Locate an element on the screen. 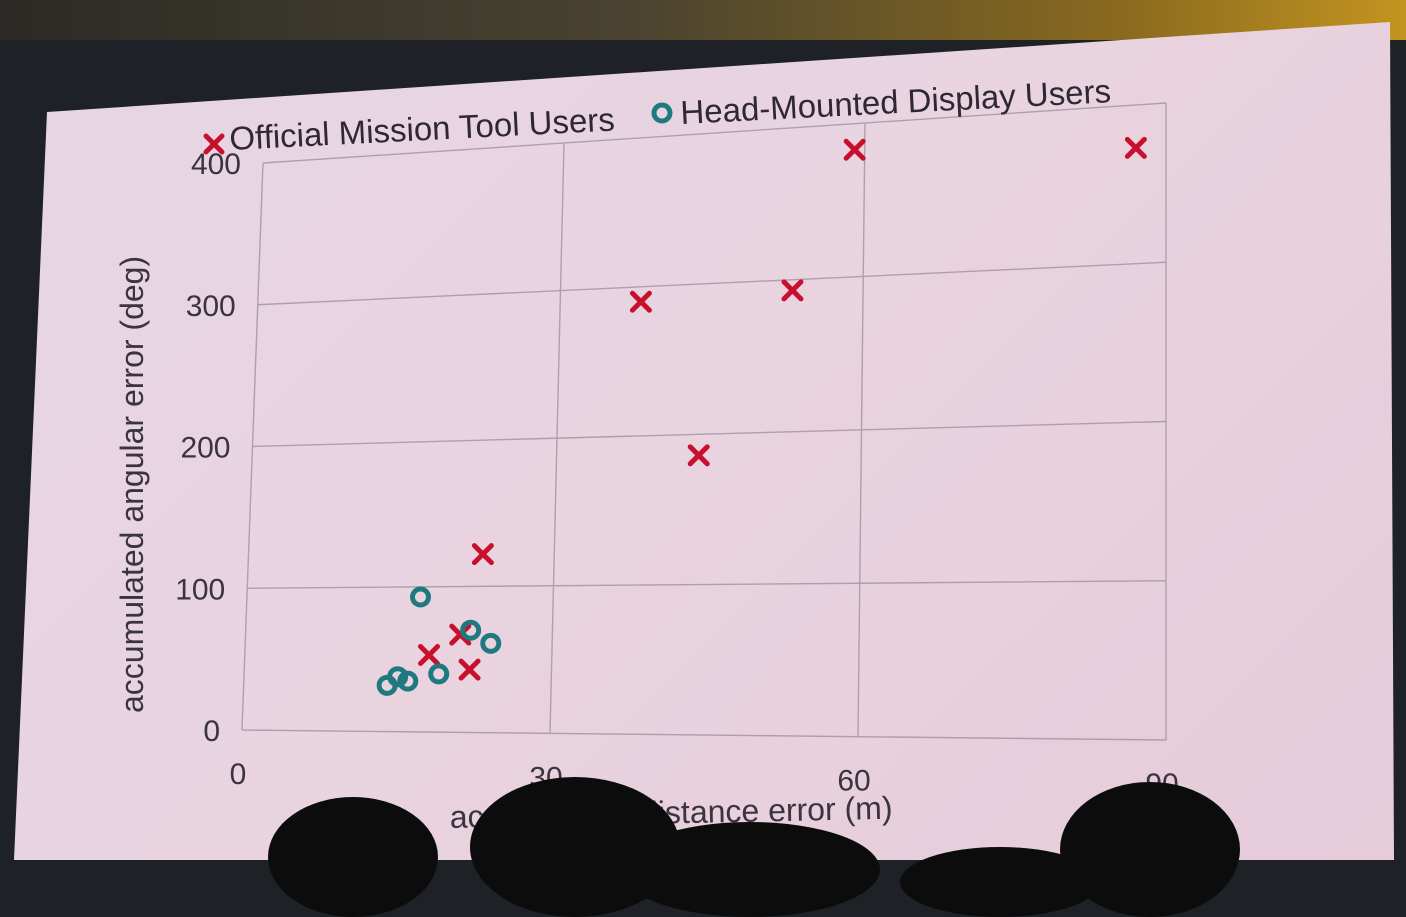 This screenshot has width=1406, height=917. y-axis-label: accumulated angular error (deg) is located at coordinates (132, 484).